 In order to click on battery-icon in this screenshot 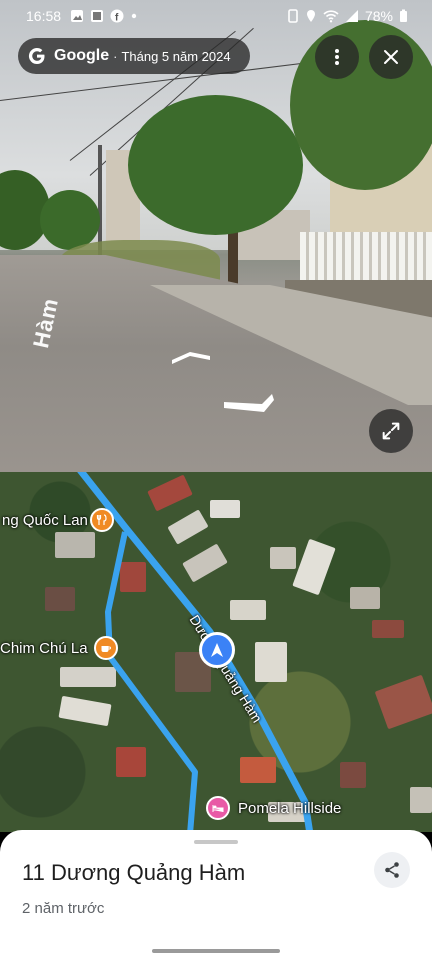, I will do `click(403, 15)`.